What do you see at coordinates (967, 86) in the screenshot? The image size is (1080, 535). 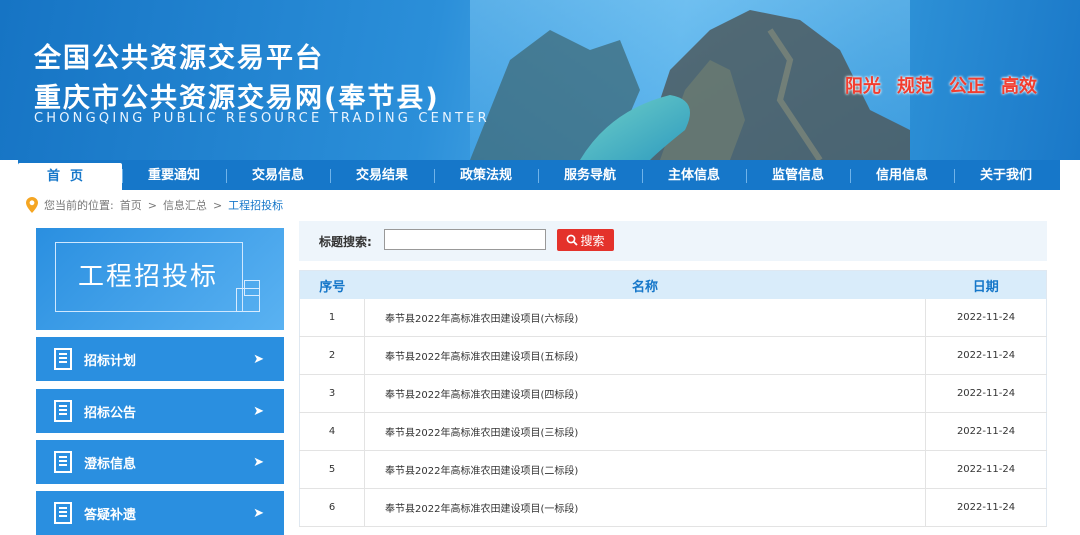 I see `slogan: 公正` at bounding box center [967, 86].